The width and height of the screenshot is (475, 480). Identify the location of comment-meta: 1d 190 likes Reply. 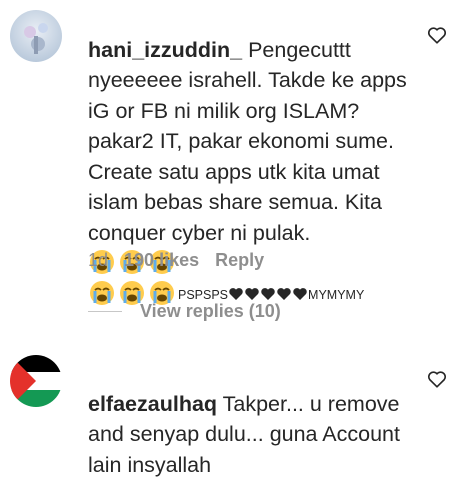
(176, 260).